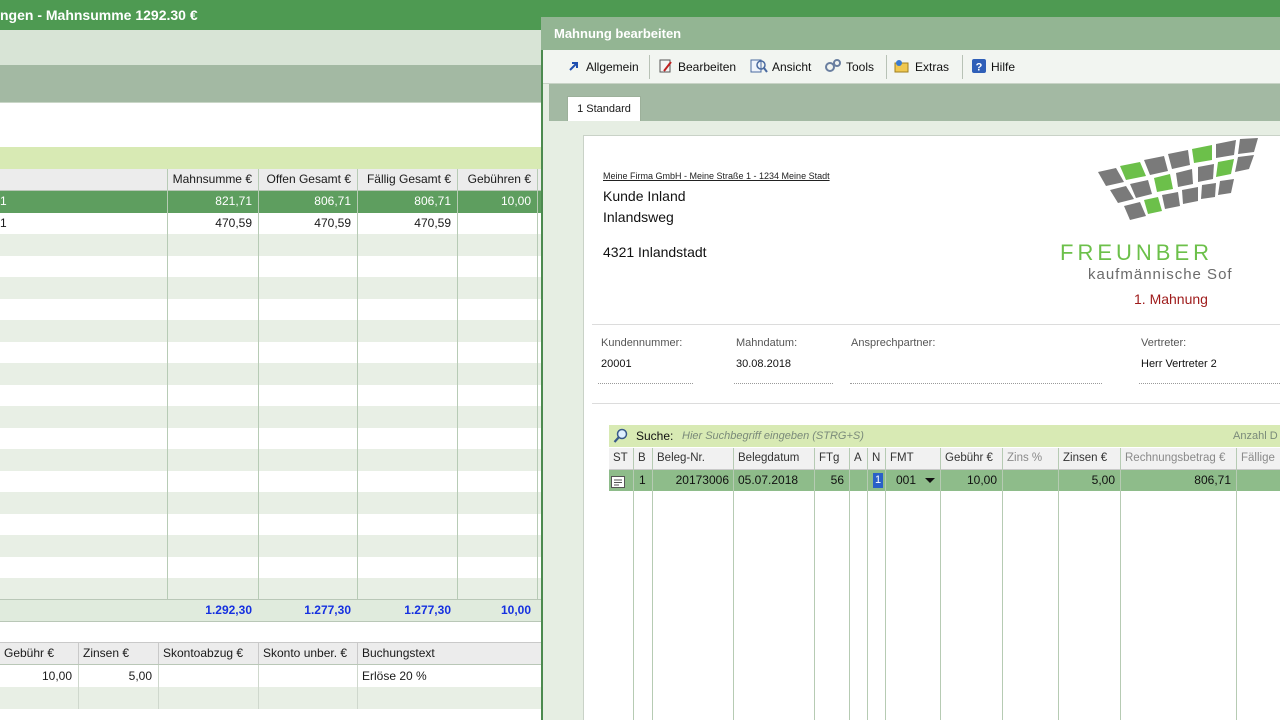 The image size is (1280, 720). Describe the element at coordinates (773, 458) in the screenshot. I see `column-header-belegdatum: Belegdatum` at that location.